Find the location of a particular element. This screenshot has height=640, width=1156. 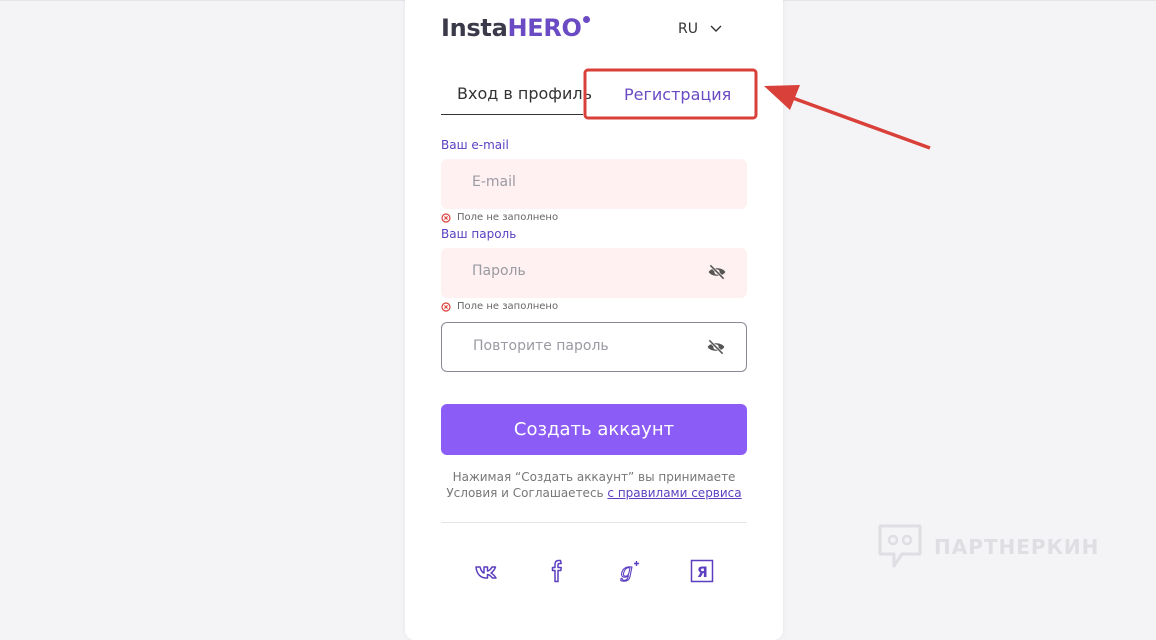

svg-text: Я is located at coordinates (702, 573).